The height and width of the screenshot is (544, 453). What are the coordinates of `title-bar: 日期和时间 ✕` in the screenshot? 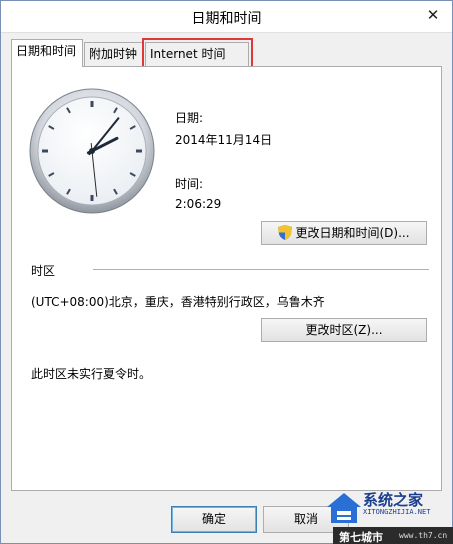 It's located at (226, 17).